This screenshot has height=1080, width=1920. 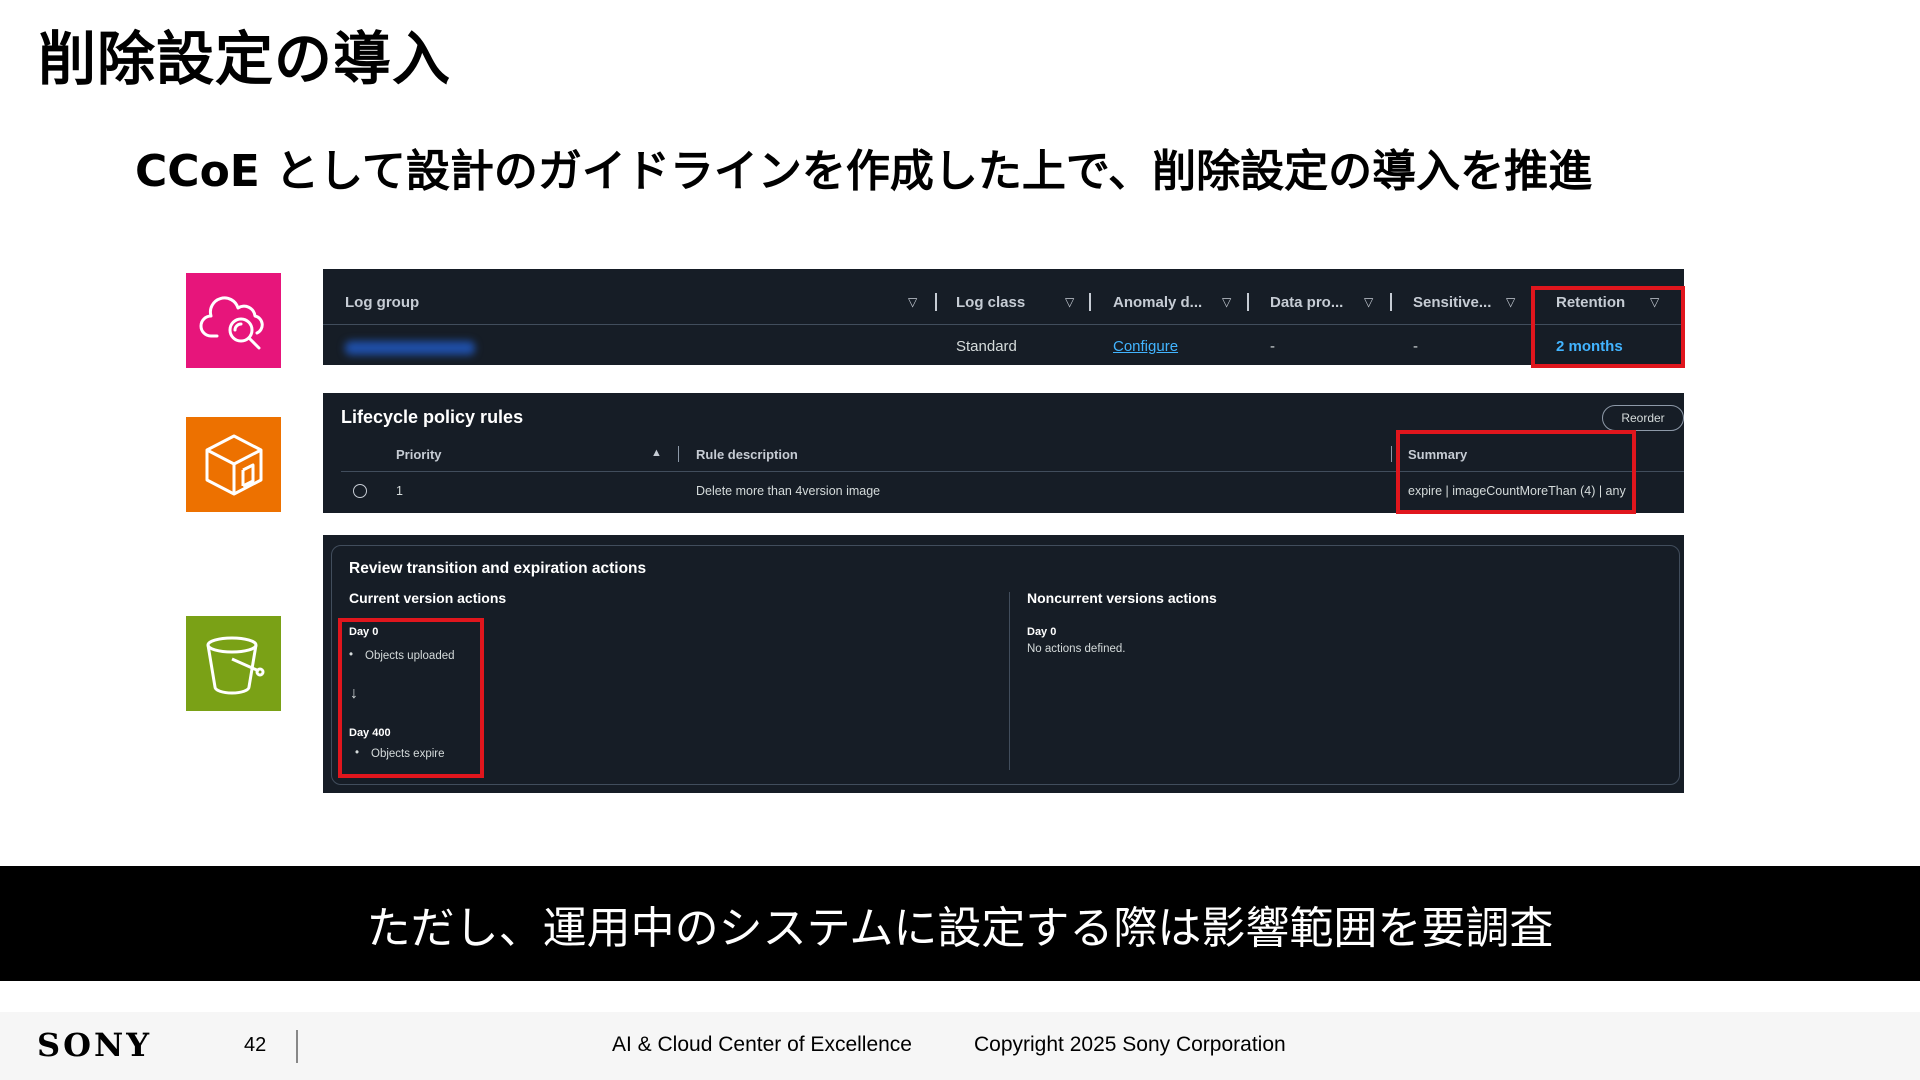 I want to click on noncurrent-day0-label: Day 0, so click(x=1042, y=632).